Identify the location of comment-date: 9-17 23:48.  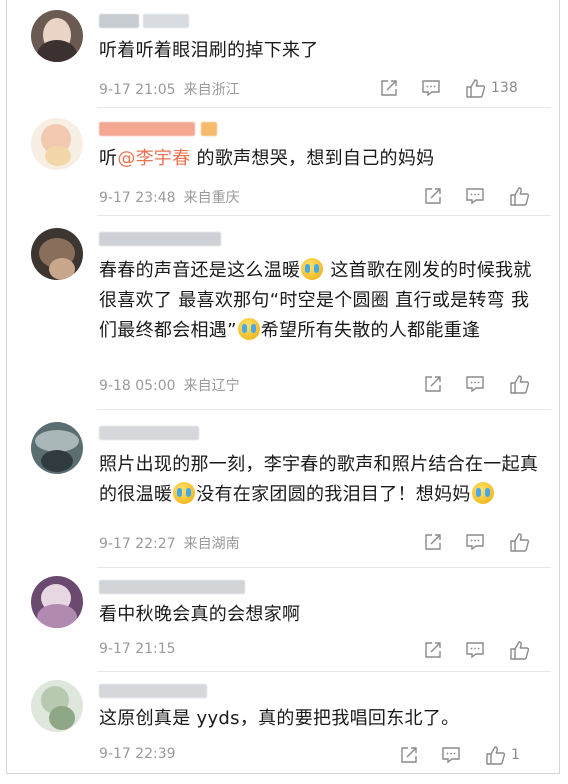
(137, 198).